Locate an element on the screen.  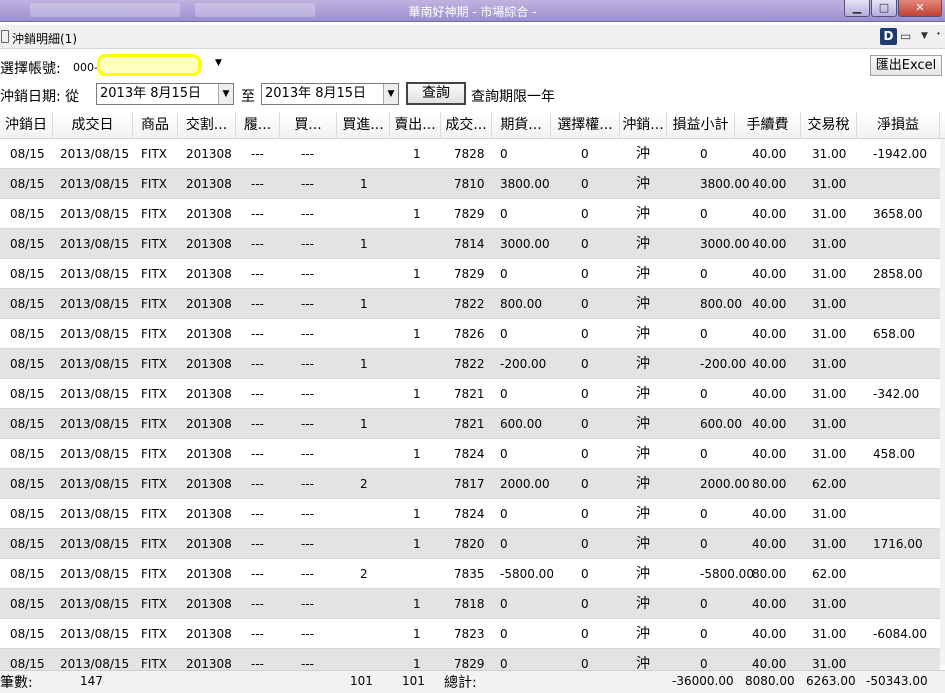
query-button: 查詢 is located at coordinates (436, 93).